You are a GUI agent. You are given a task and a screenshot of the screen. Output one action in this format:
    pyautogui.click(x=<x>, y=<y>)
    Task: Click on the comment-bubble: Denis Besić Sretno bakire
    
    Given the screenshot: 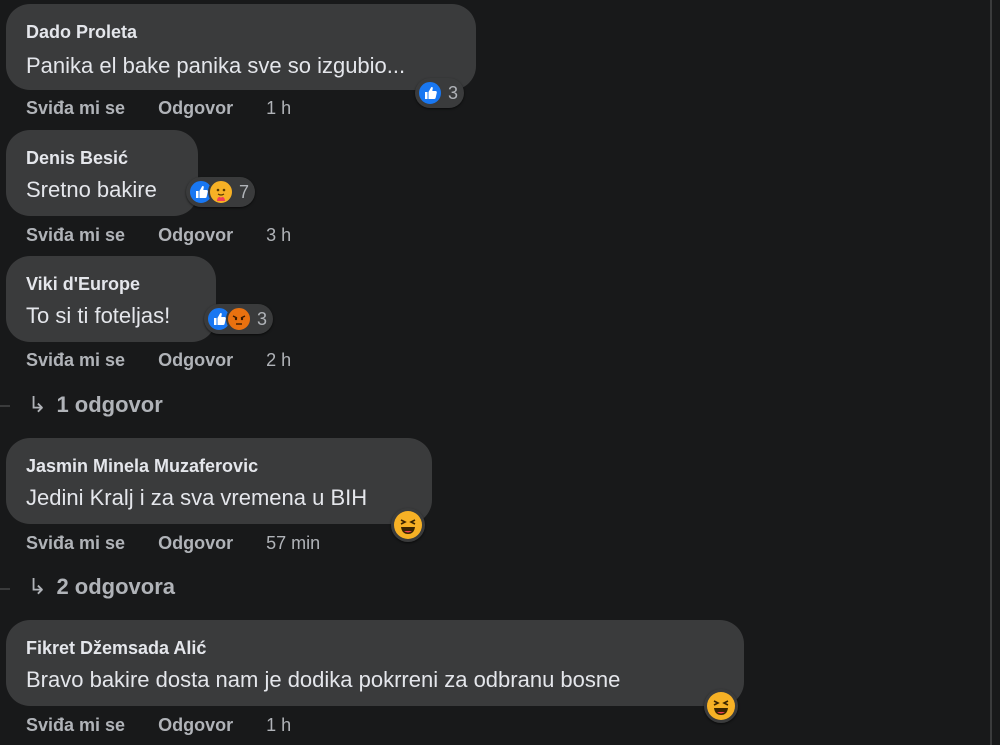 What is the action you would take?
    pyautogui.click(x=102, y=173)
    